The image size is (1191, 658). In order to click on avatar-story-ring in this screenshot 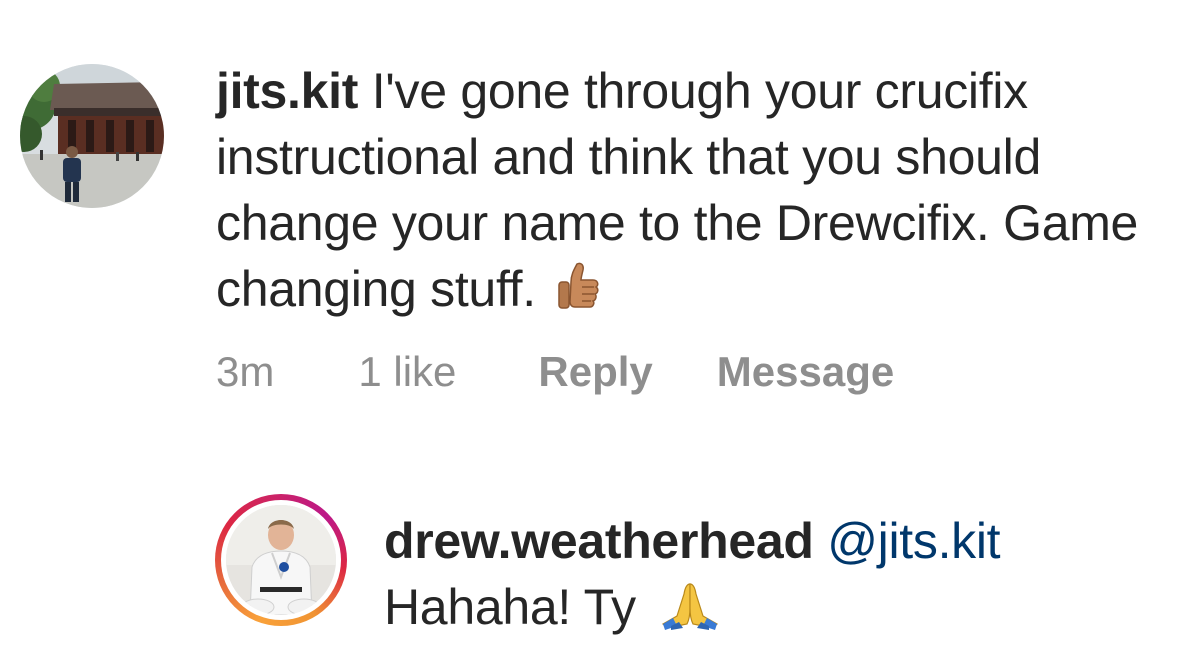, I will do `click(281, 560)`.